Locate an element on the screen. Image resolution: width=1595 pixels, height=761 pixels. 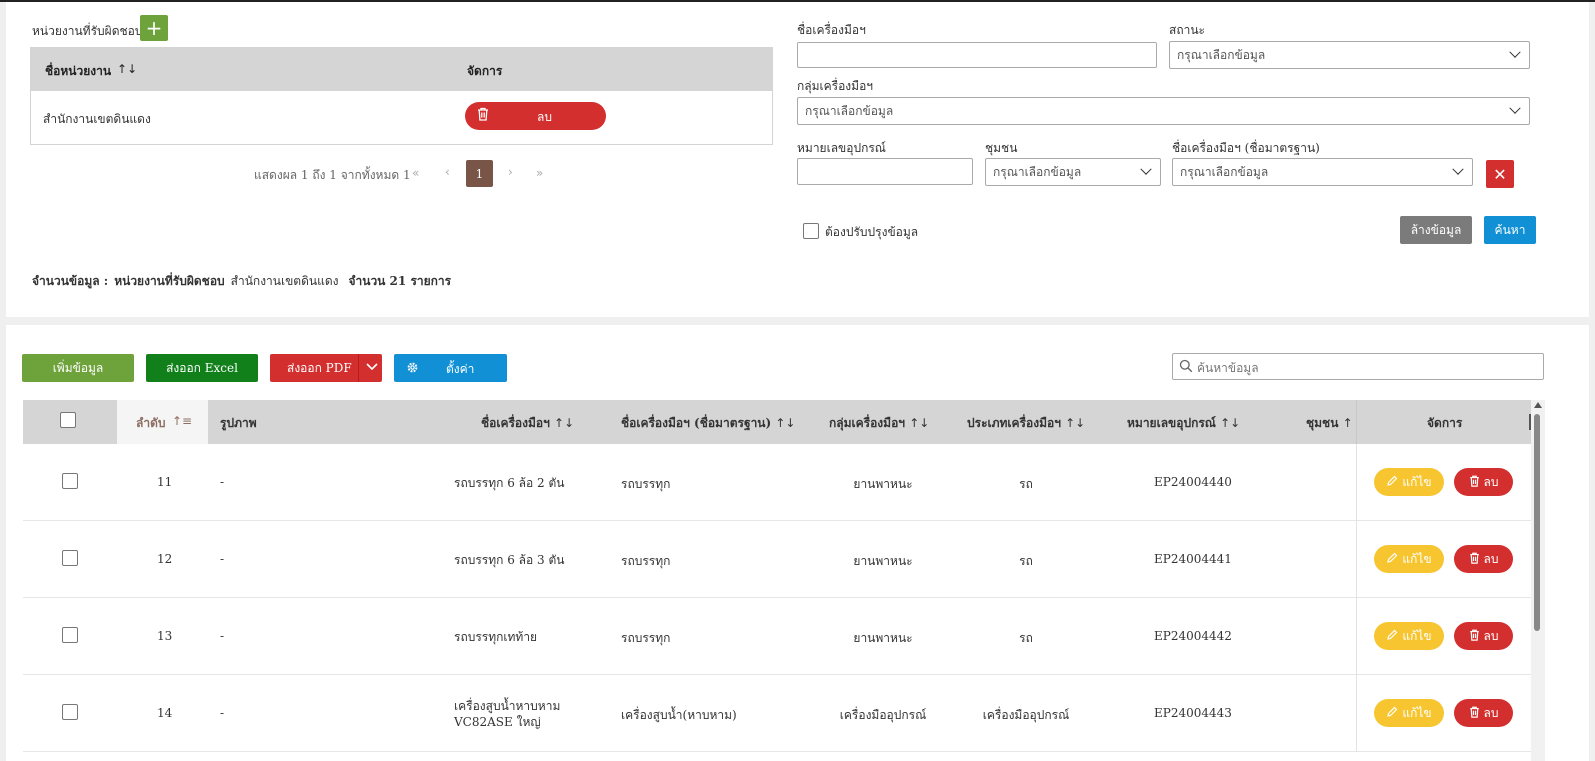
row-type: รถ is located at coordinates (1026, 638).